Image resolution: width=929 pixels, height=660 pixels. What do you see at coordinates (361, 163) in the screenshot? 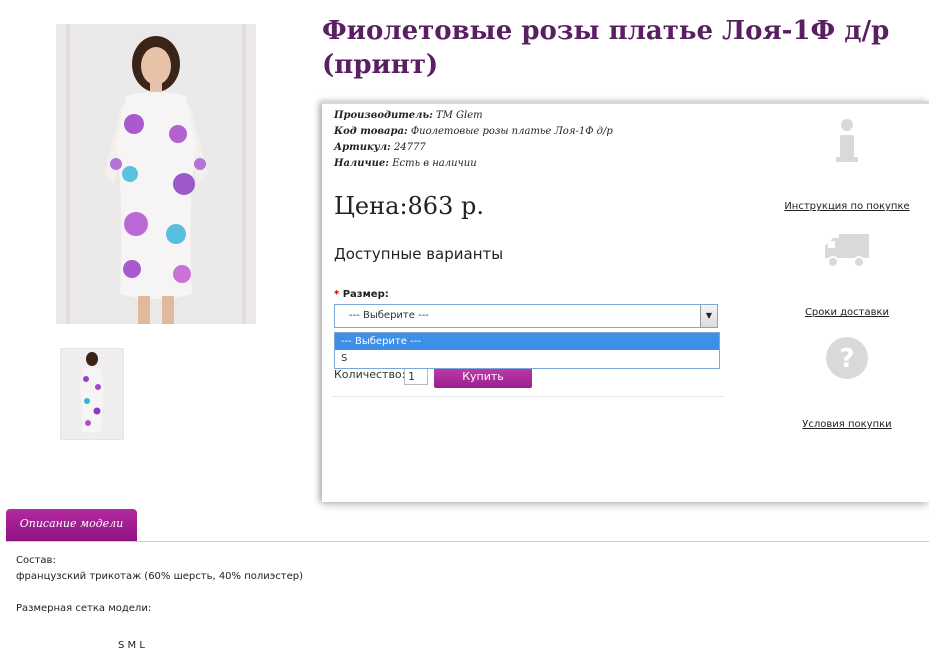
I see `stock-label: Наличие:` at bounding box center [361, 163].